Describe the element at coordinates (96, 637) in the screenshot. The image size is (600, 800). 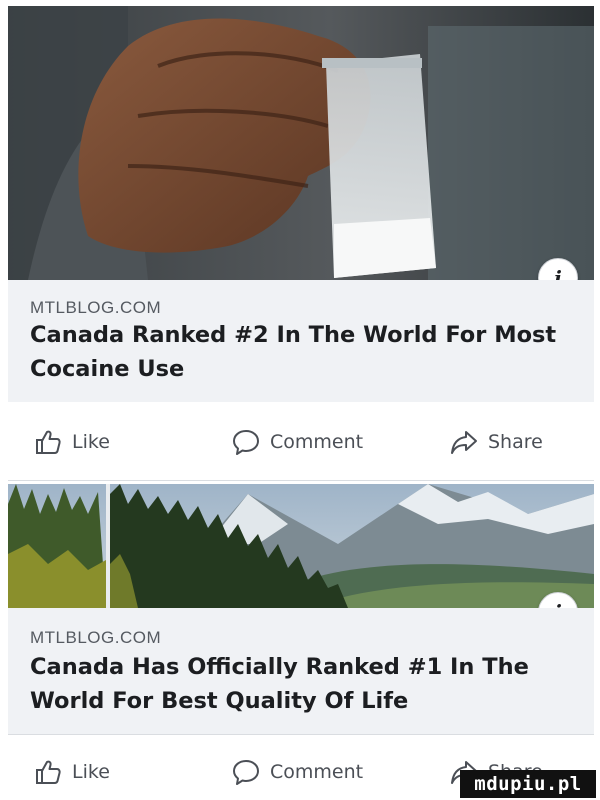
I see `post-2-domain: MTLBLOG.COM` at that location.